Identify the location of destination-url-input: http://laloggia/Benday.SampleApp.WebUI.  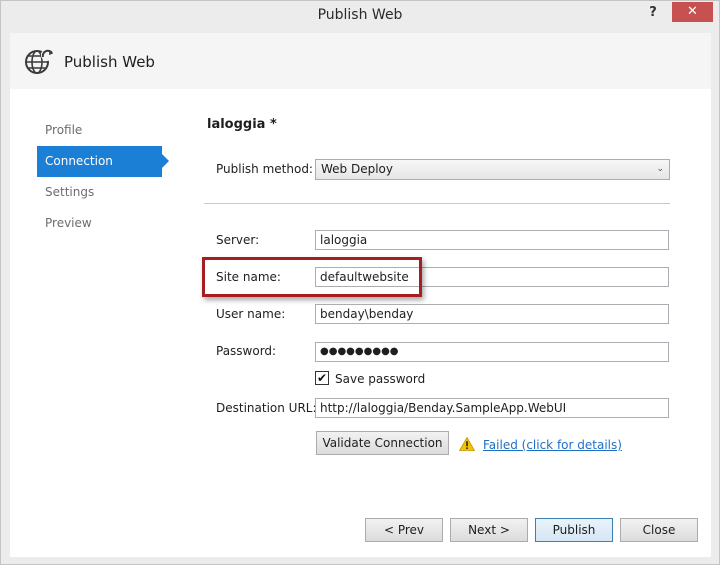
(492, 408).